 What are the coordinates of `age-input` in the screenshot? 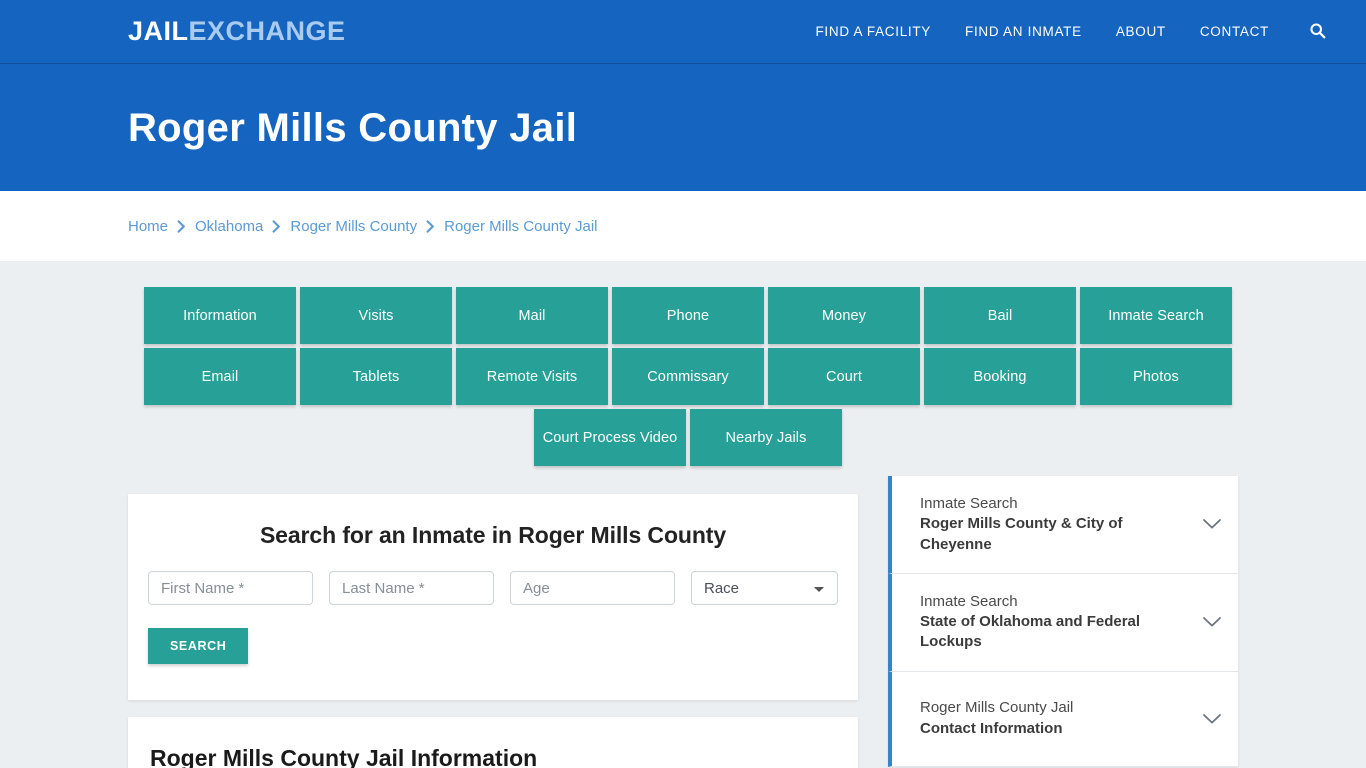 It's located at (592, 588).